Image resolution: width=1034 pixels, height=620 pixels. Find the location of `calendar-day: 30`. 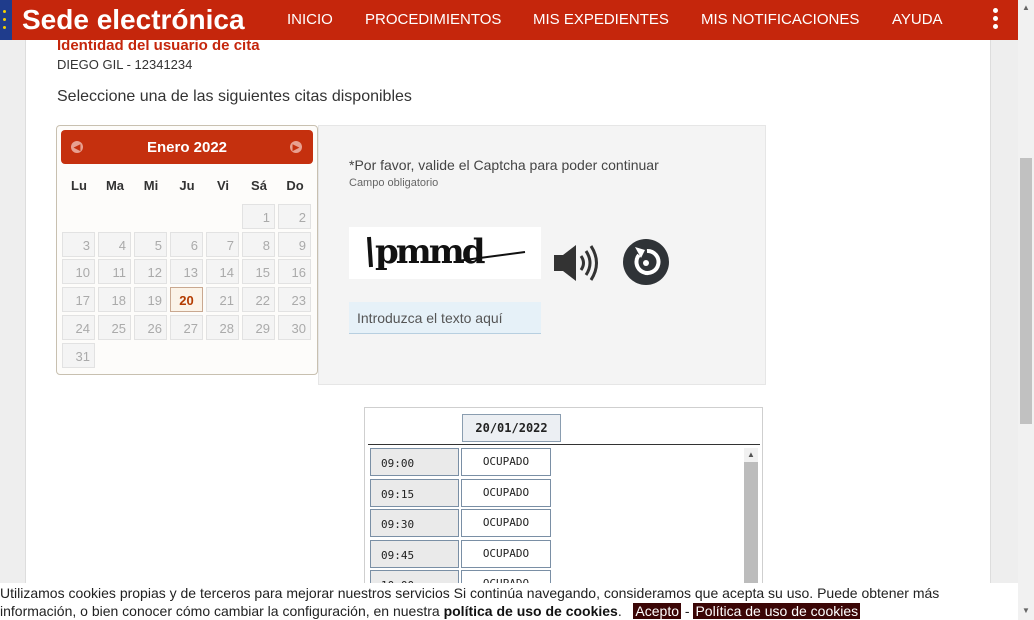

calendar-day: 30 is located at coordinates (294, 327).